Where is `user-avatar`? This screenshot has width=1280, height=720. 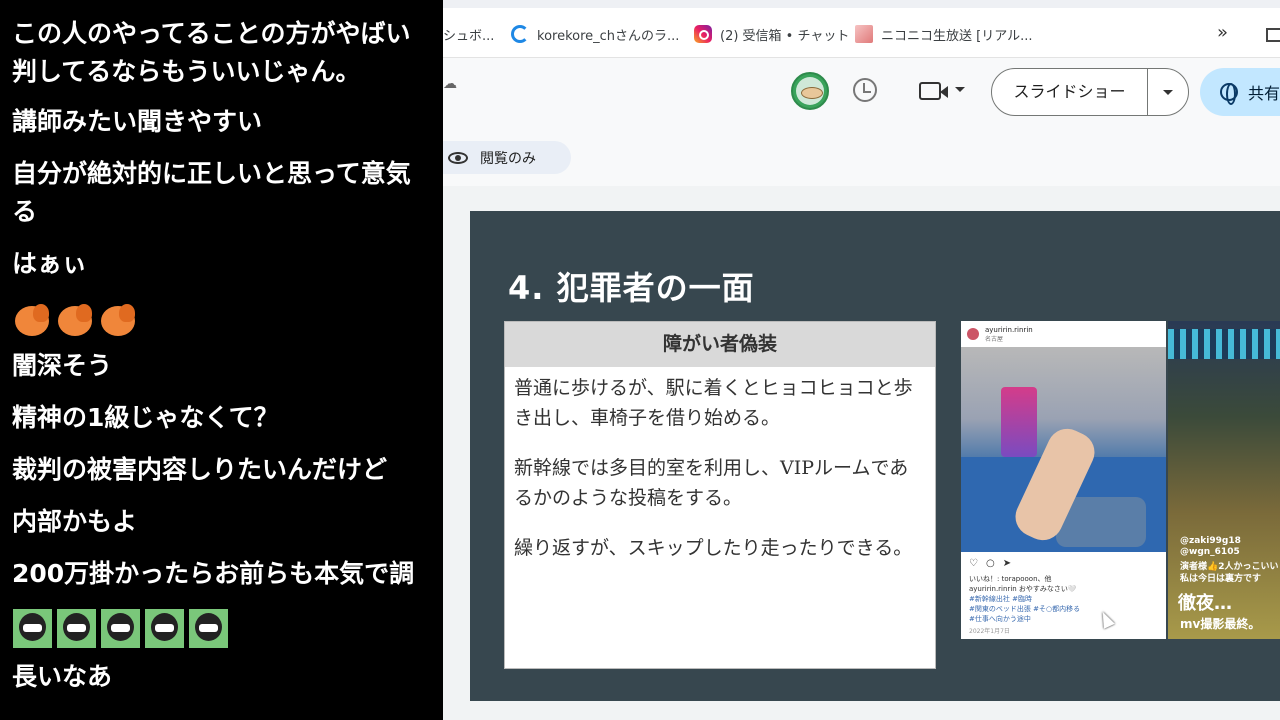
user-avatar is located at coordinates (810, 91).